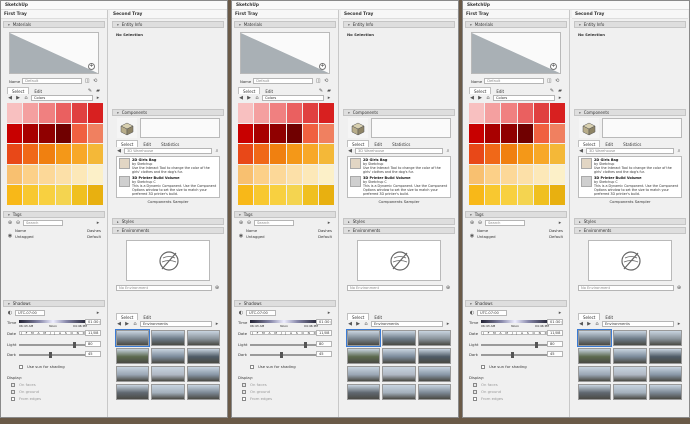  I want to click on from-edges-row: From edges, so click(257, 398).